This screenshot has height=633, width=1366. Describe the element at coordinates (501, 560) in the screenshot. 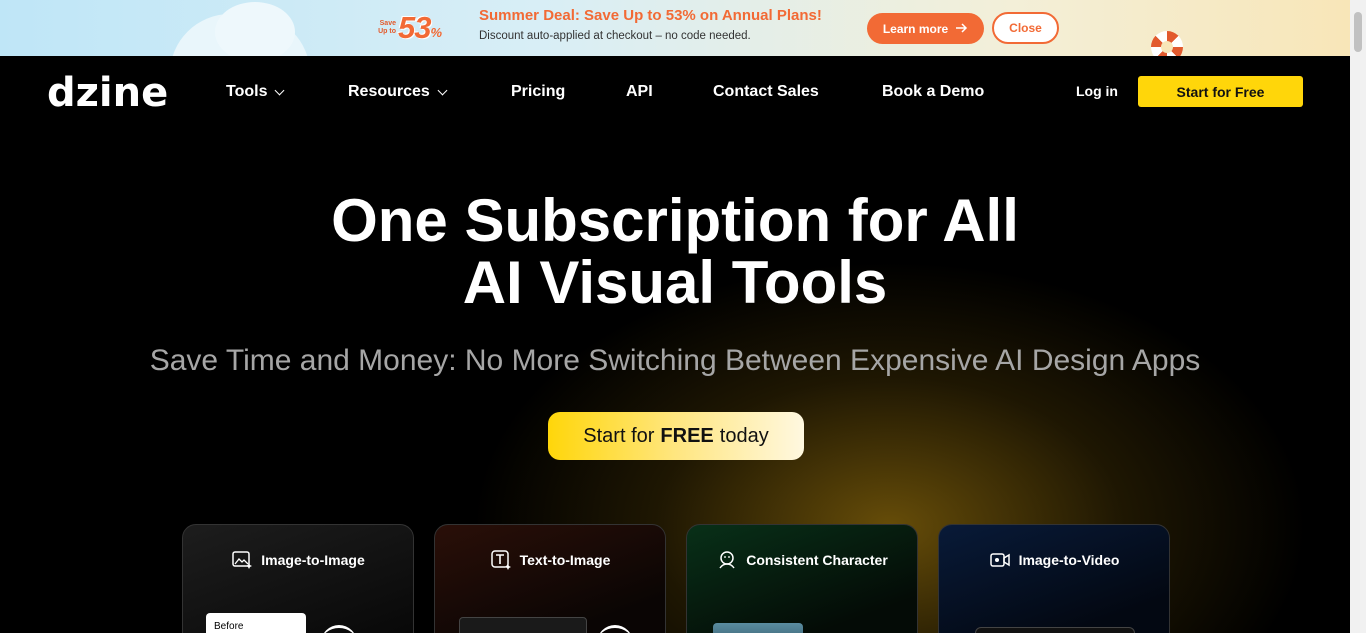

I see `text-sparkle-icon` at that location.